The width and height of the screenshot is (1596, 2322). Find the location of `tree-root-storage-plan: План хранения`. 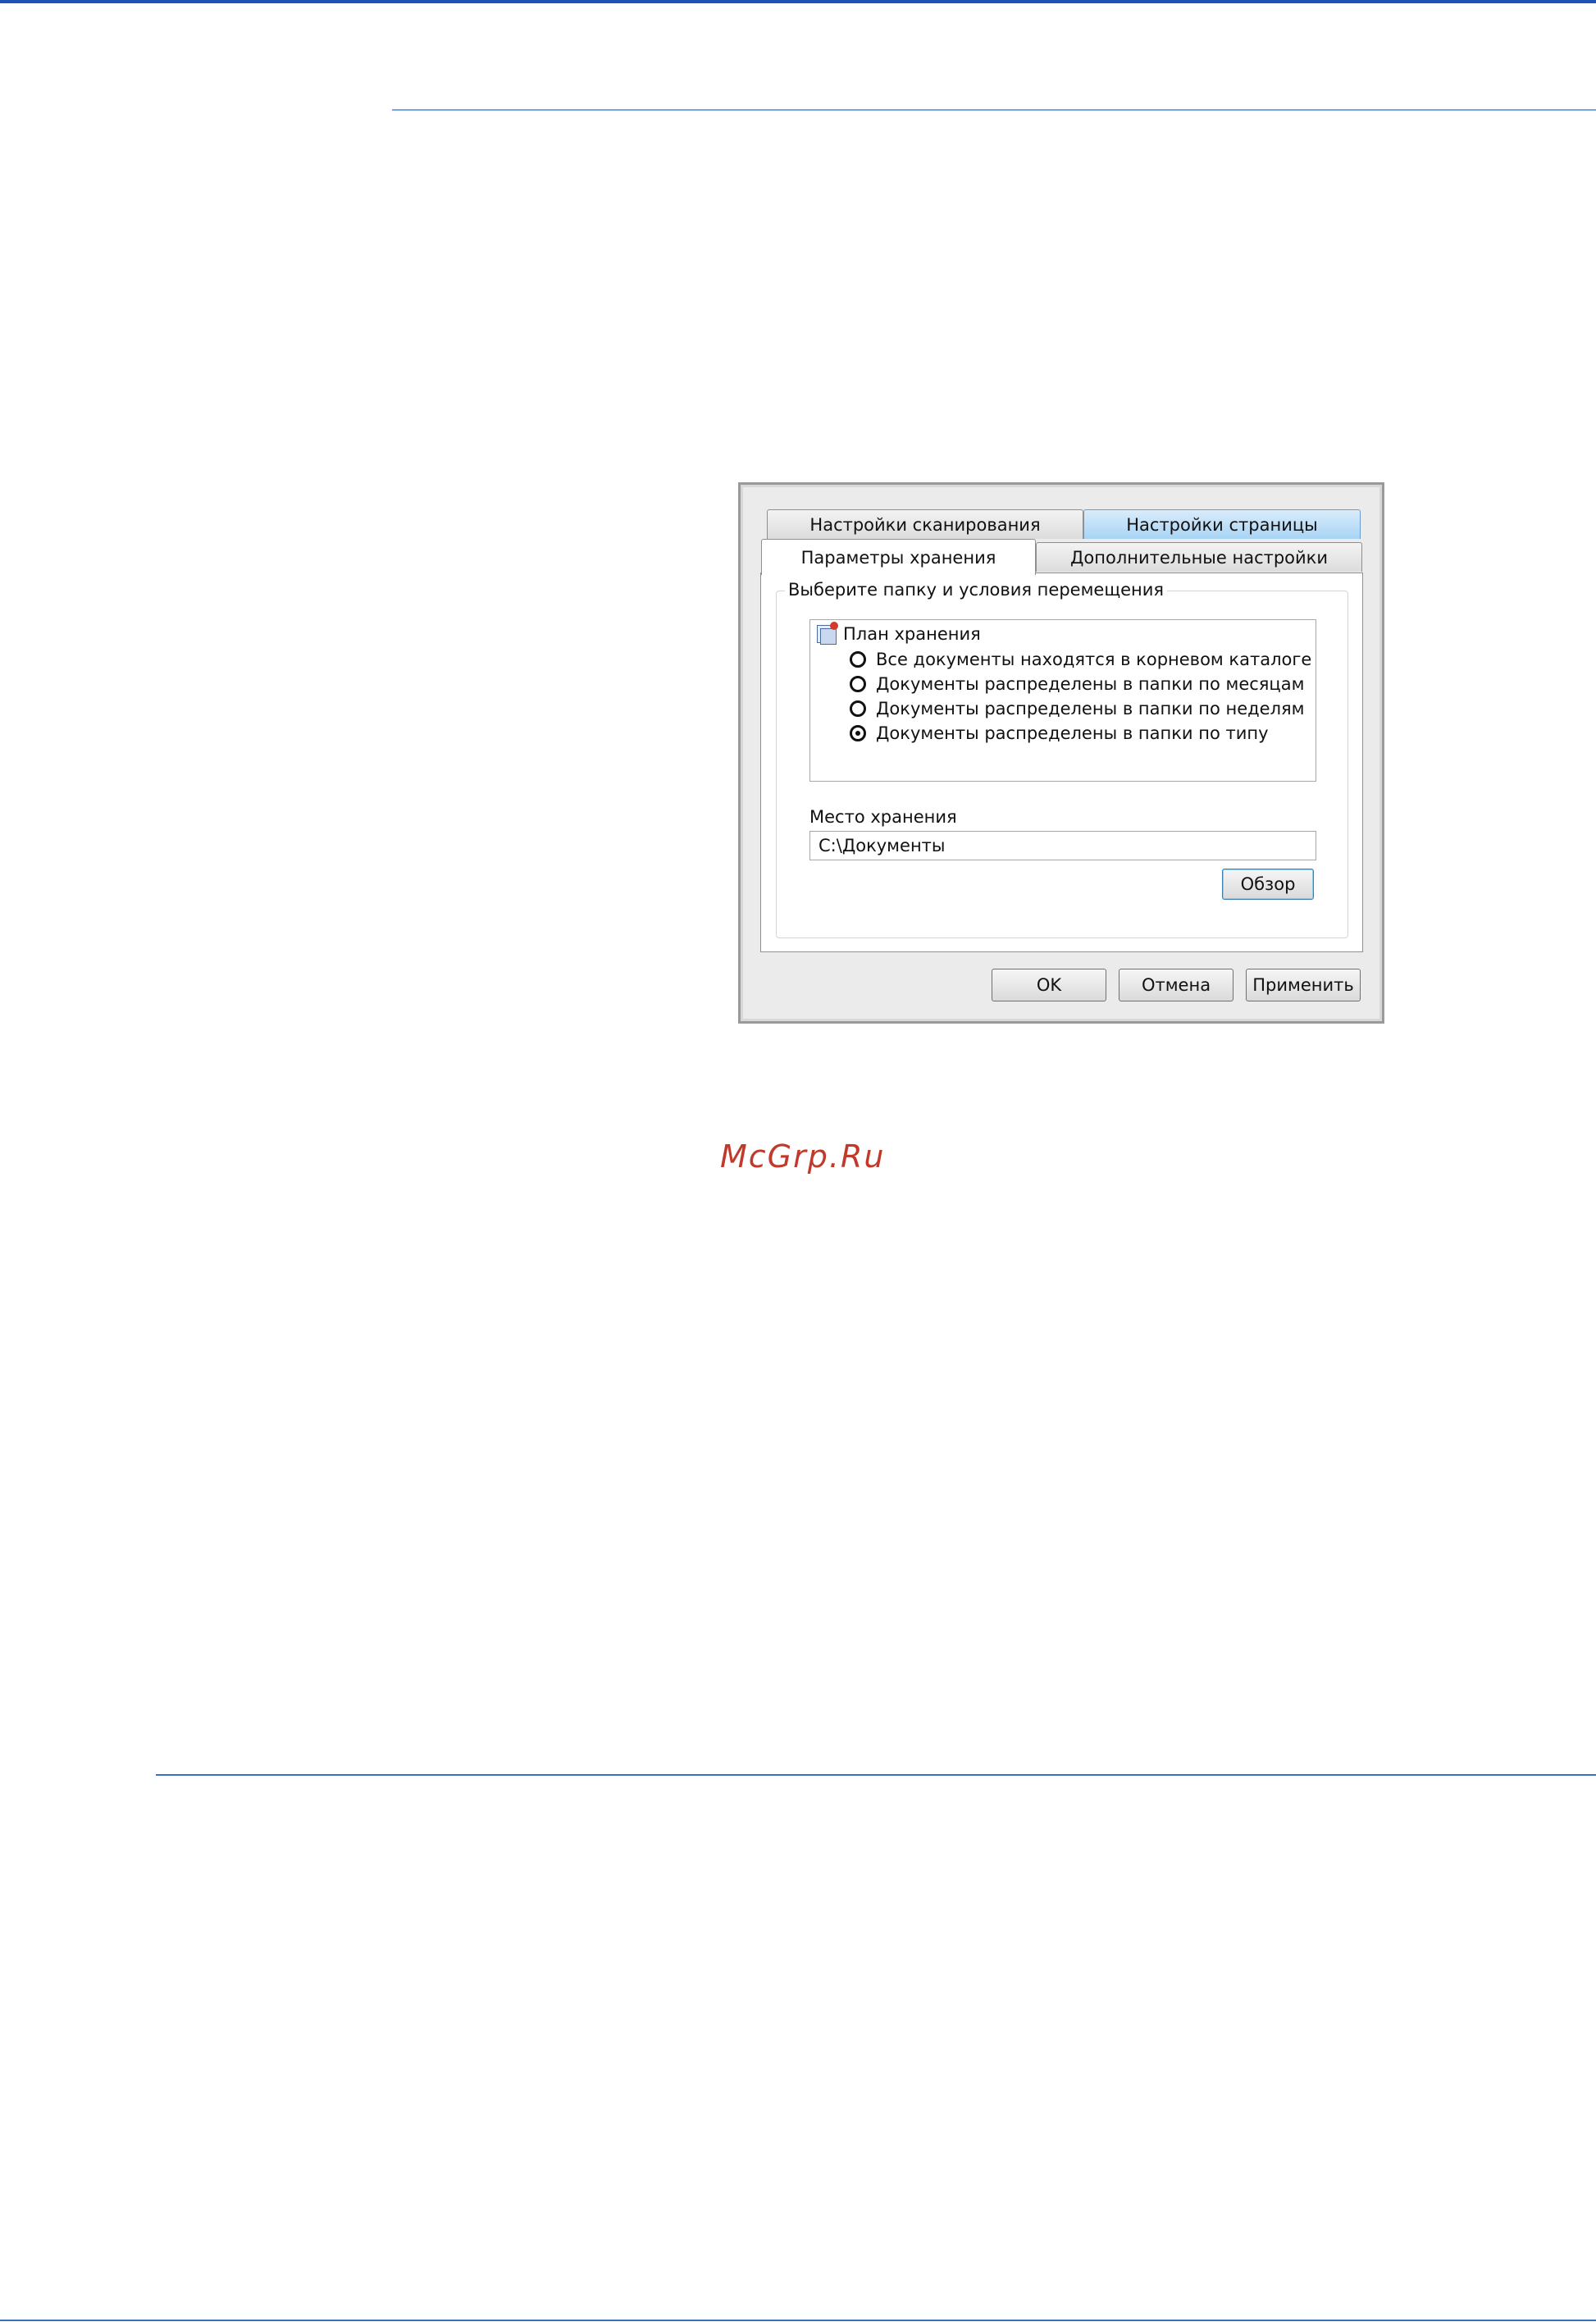

tree-root-storage-plan: План хранения is located at coordinates (898, 633).